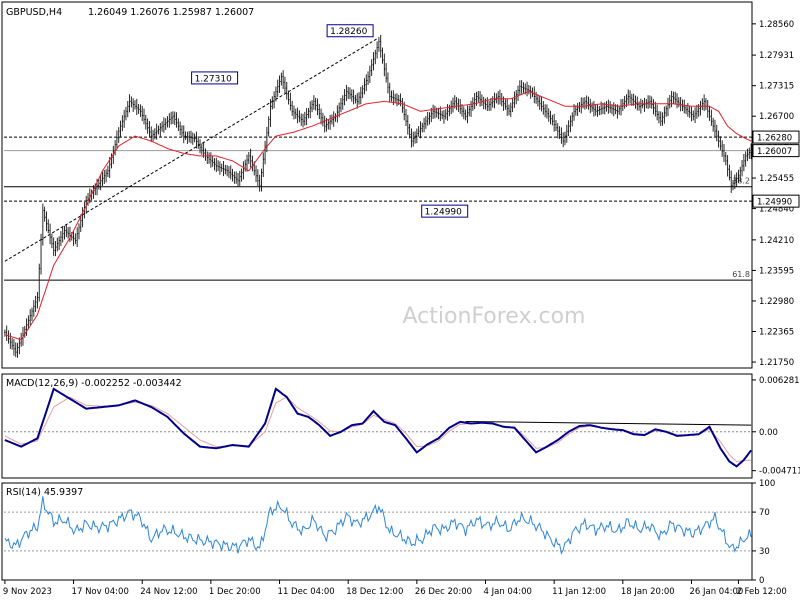  I want to click on rsi-tick-label: 30, so click(764, 552).